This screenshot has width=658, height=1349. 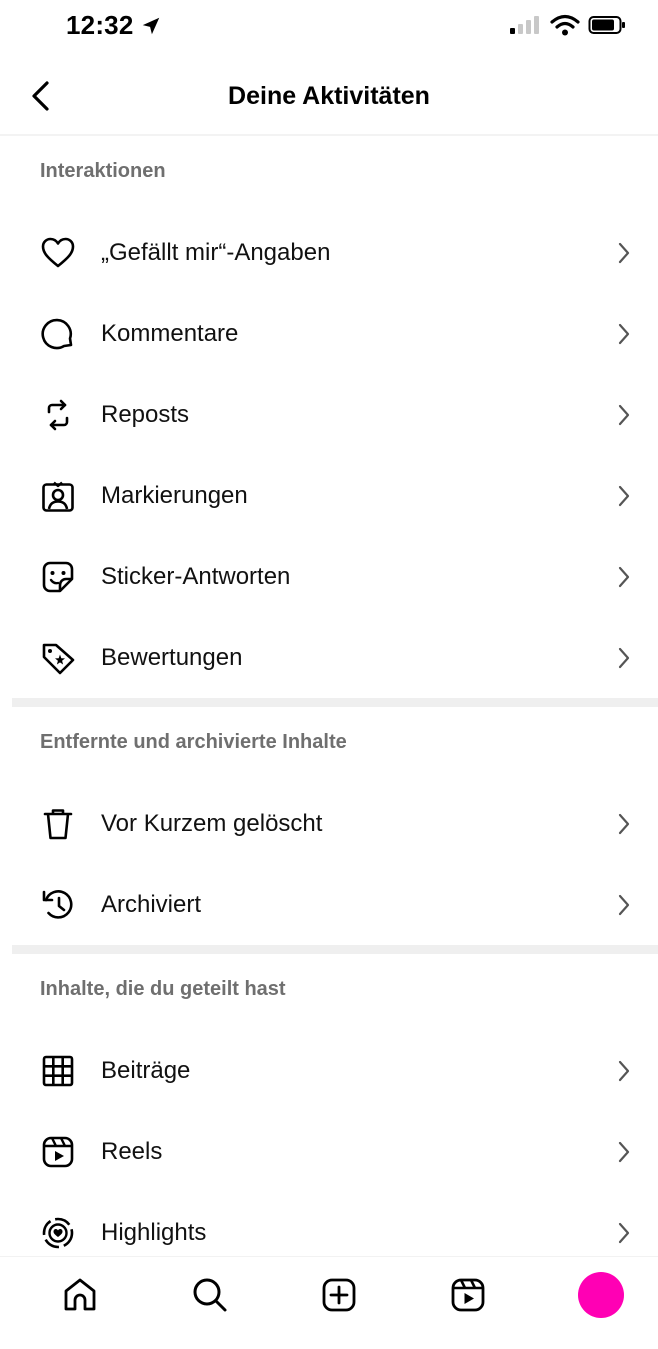 What do you see at coordinates (329, 495) in the screenshot?
I see `row-tags: Markierungen` at bounding box center [329, 495].